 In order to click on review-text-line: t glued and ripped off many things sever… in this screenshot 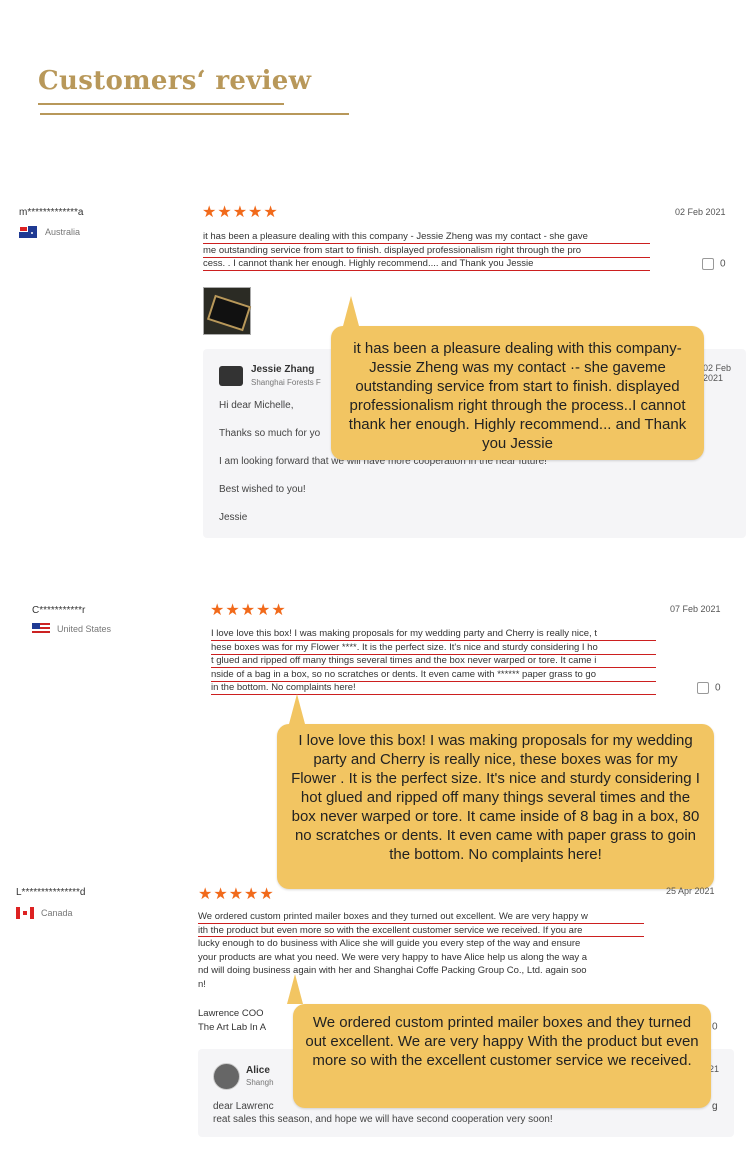, I will do `click(404, 661)`.